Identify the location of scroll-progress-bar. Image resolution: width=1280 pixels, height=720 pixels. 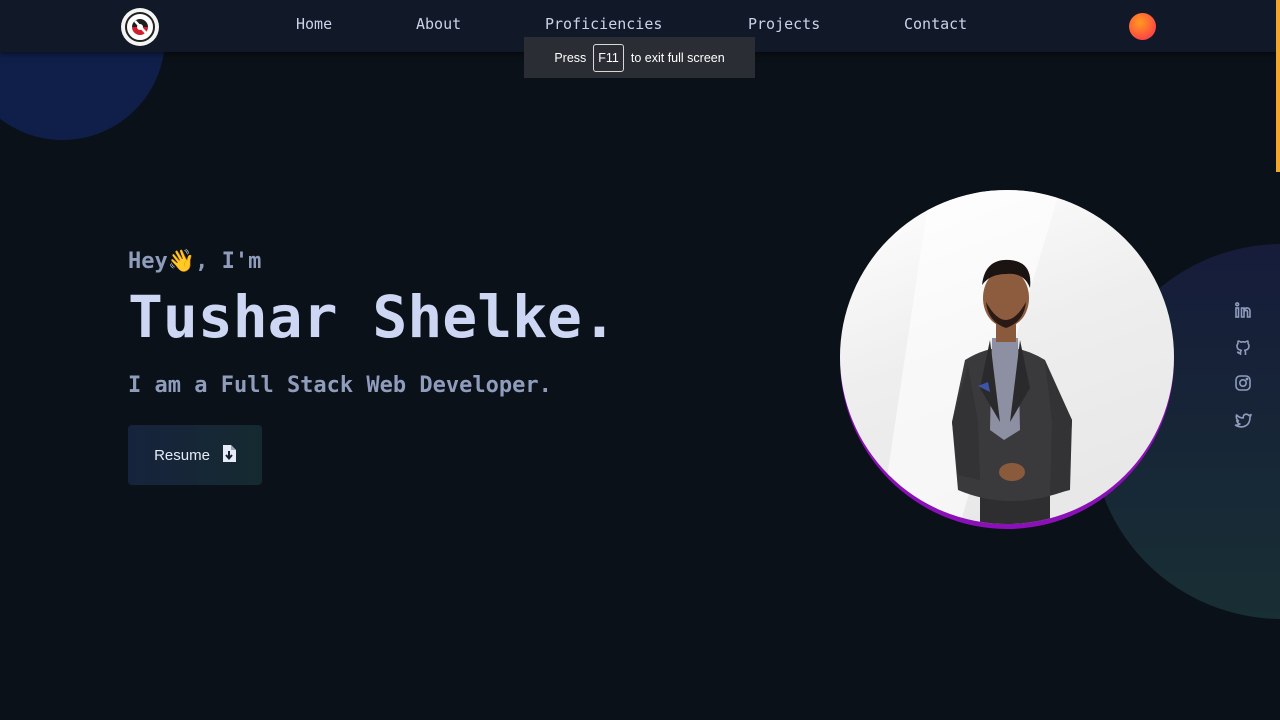
(1278, 86).